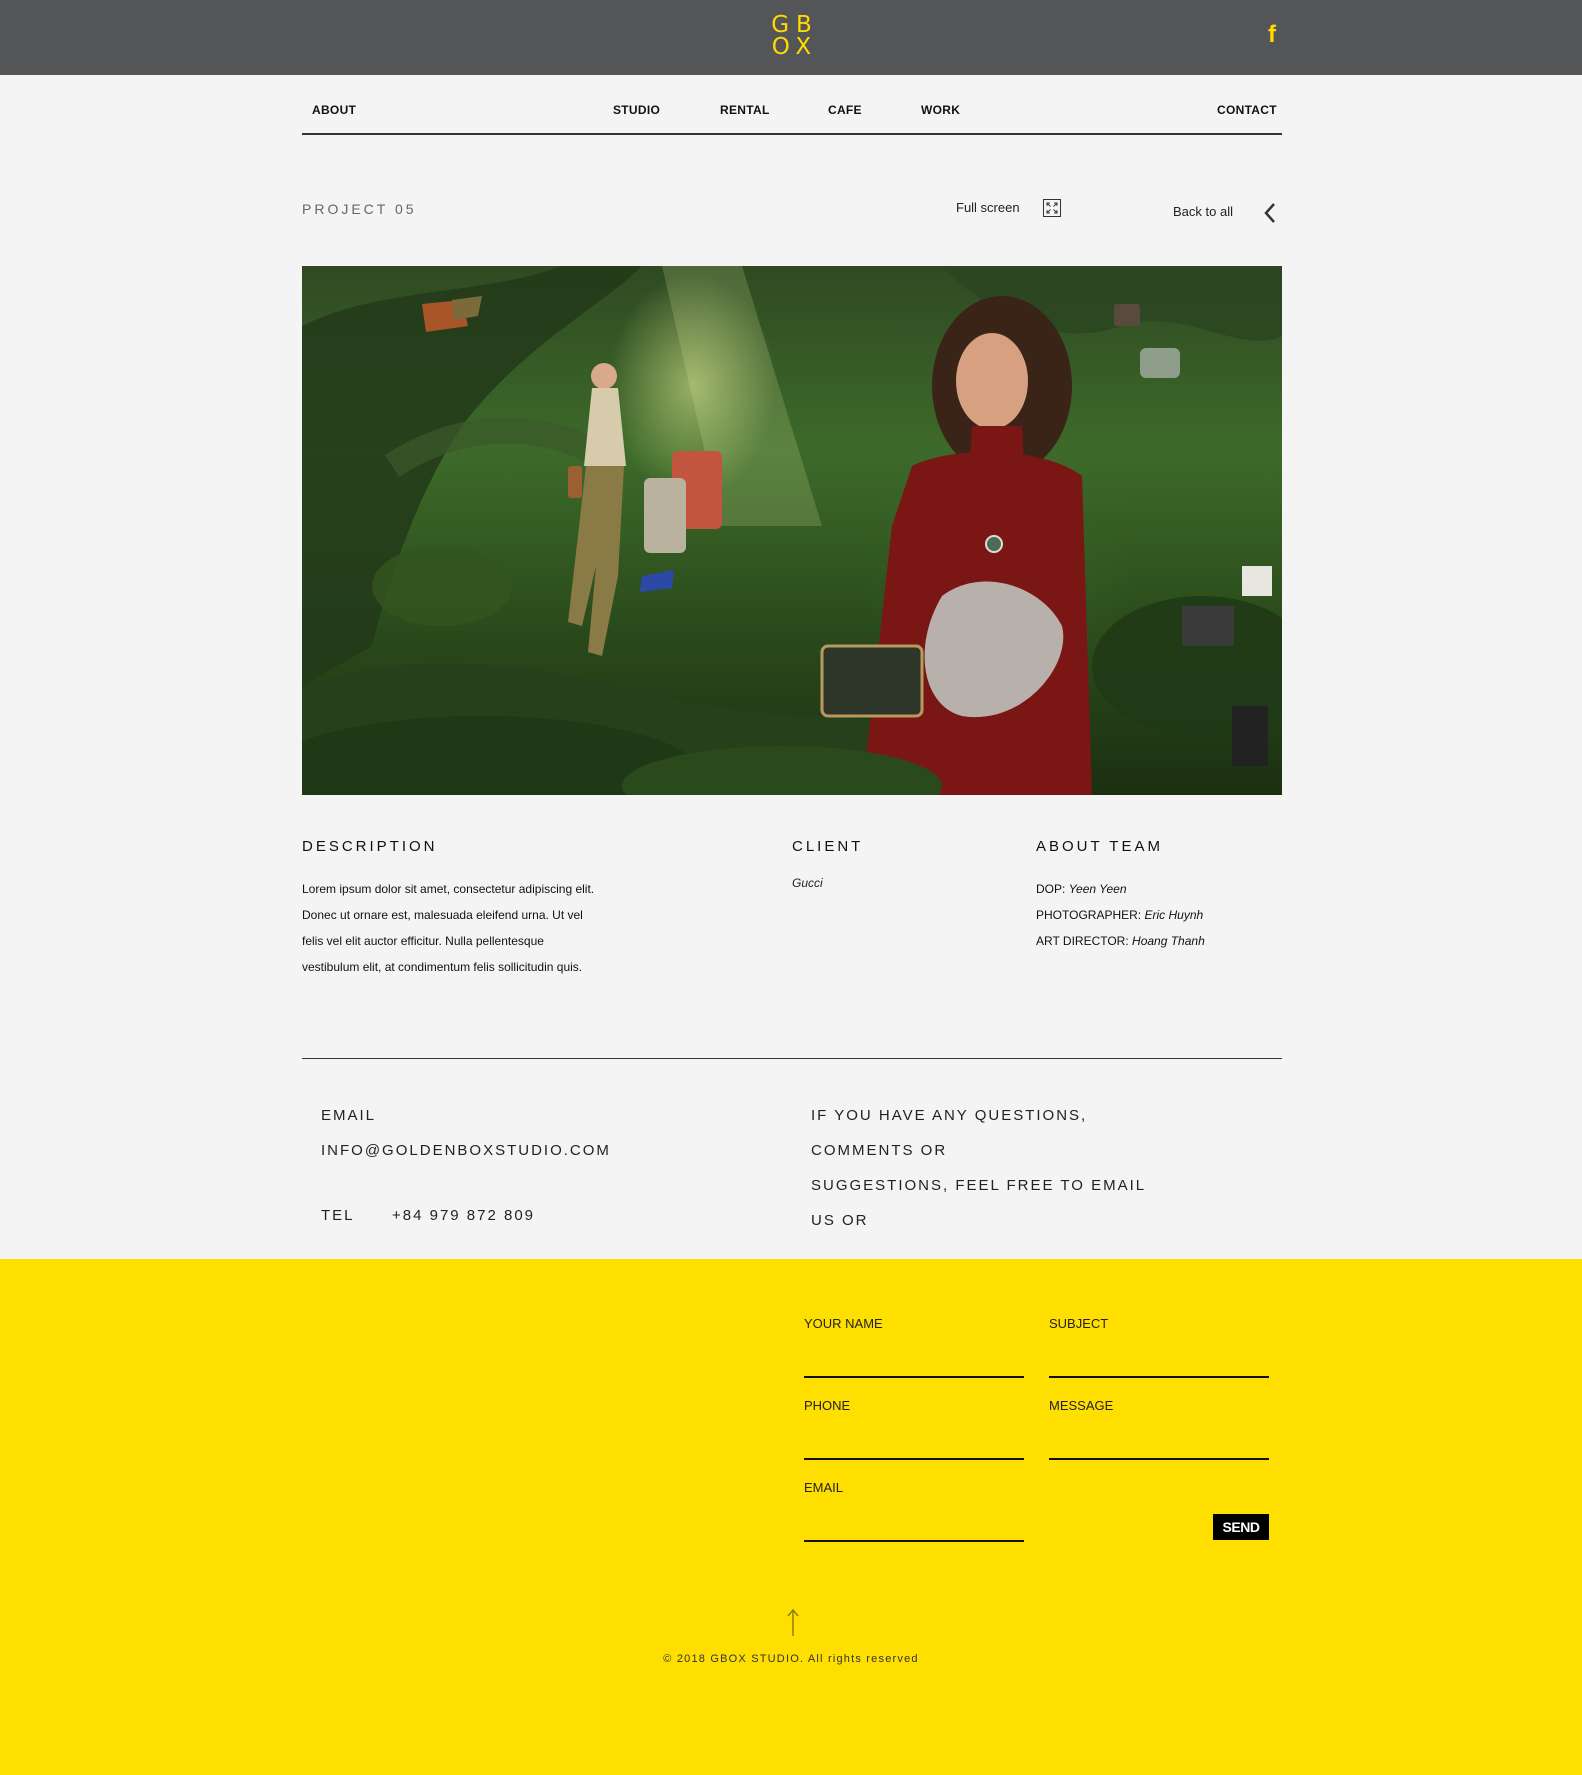 The width and height of the screenshot is (1582, 1775). Describe the element at coordinates (840, 1220) in the screenshot. I see `contact-message-line: US OR` at that location.